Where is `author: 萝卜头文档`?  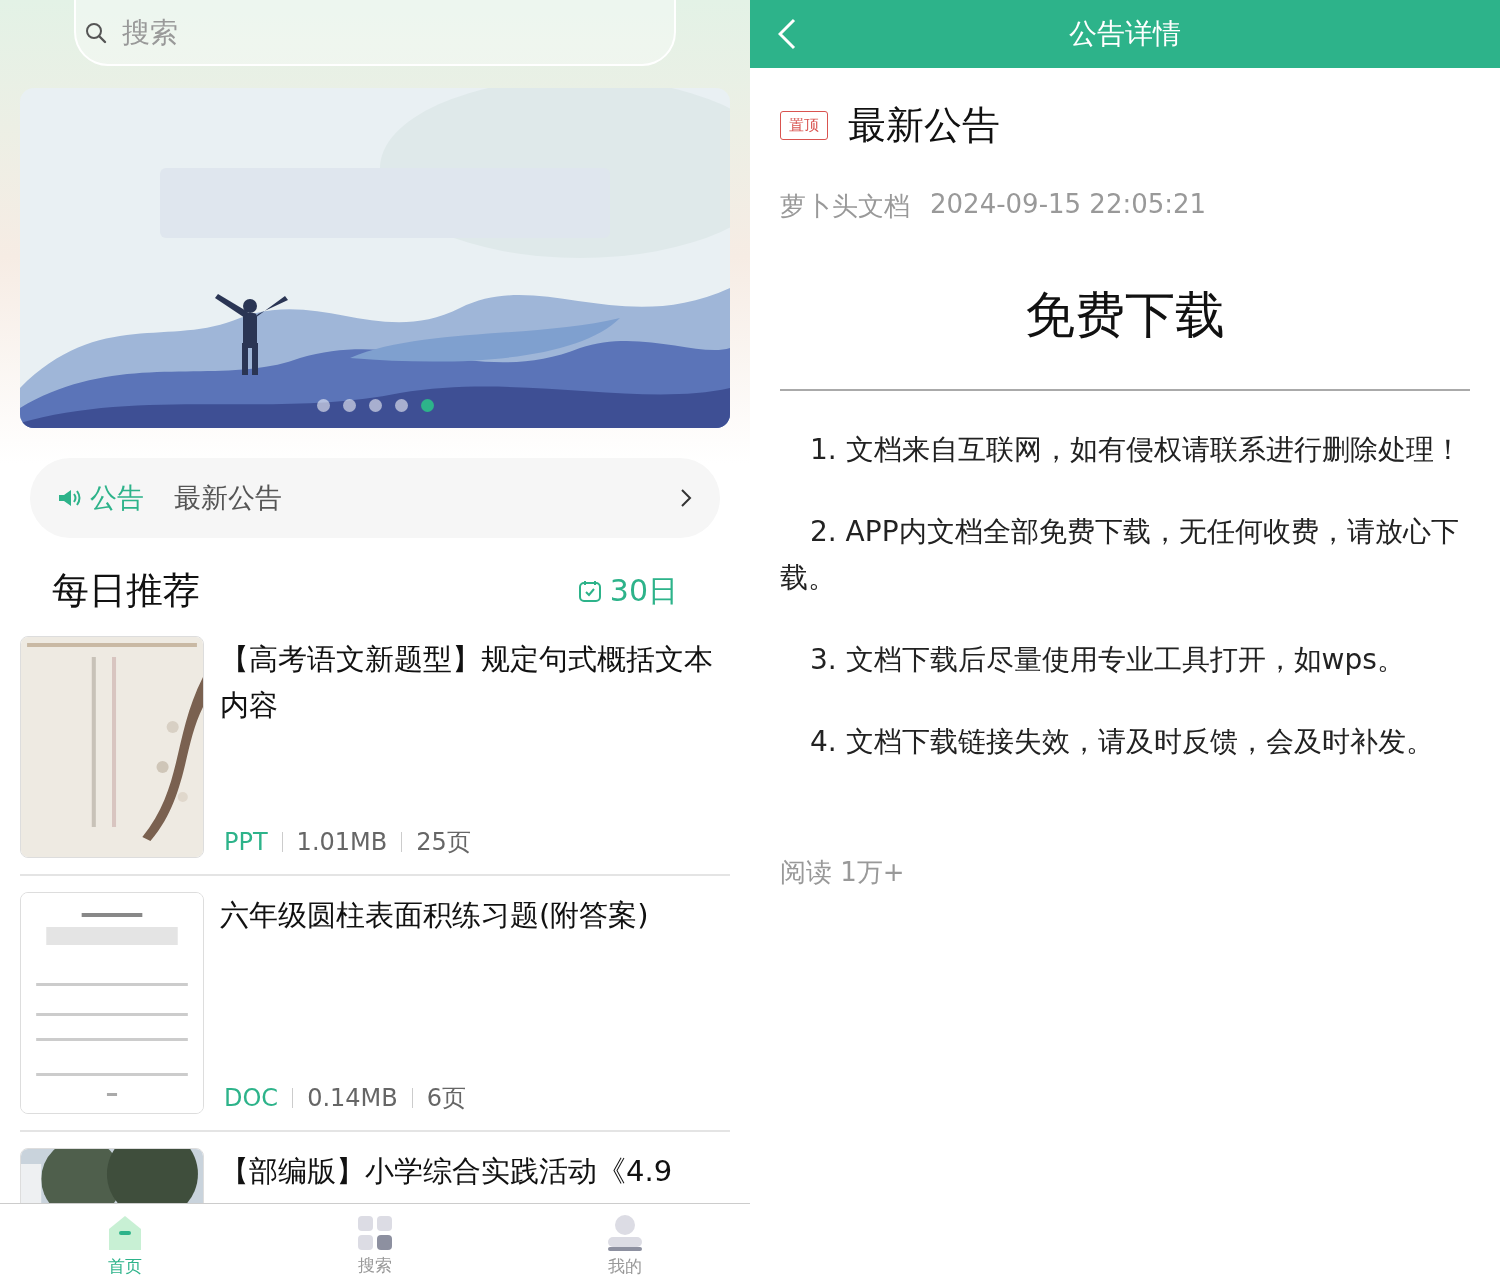
author: 萝卜头文档 is located at coordinates (845, 206).